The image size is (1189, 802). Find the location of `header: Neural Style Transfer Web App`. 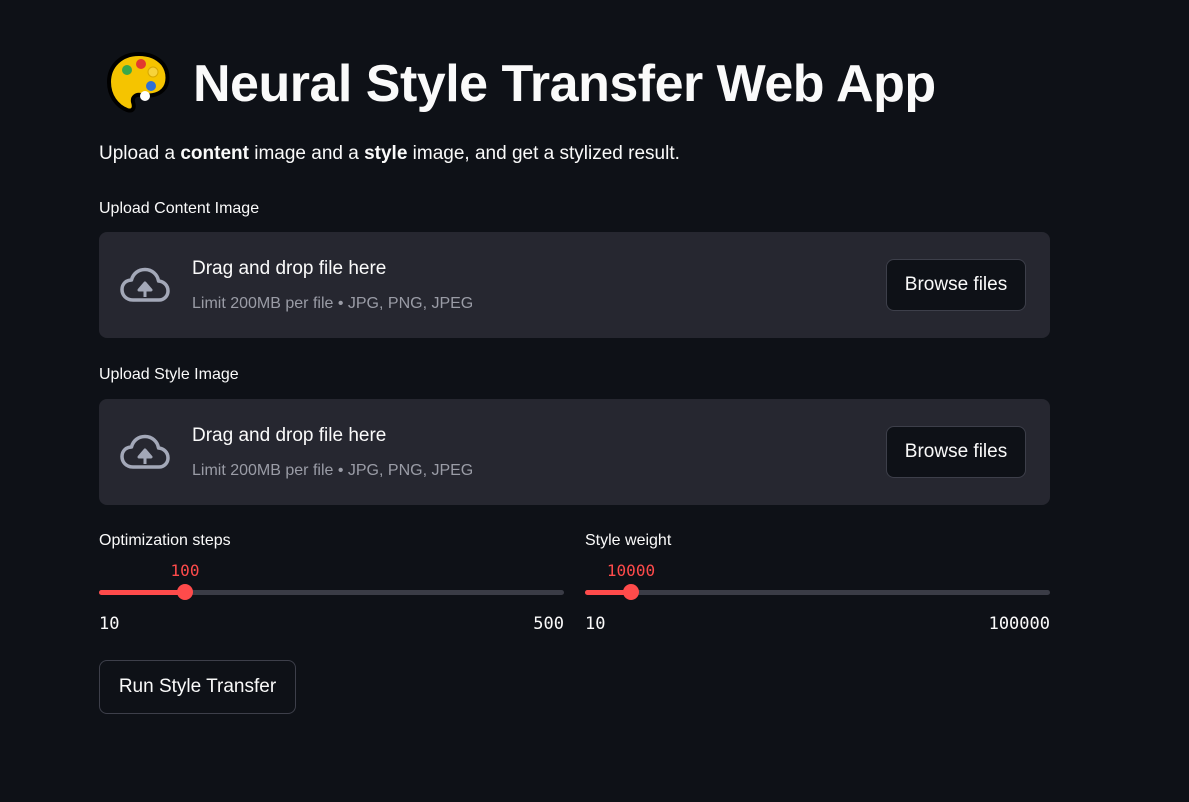

header: Neural Style Transfer Web App is located at coordinates (520, 84).